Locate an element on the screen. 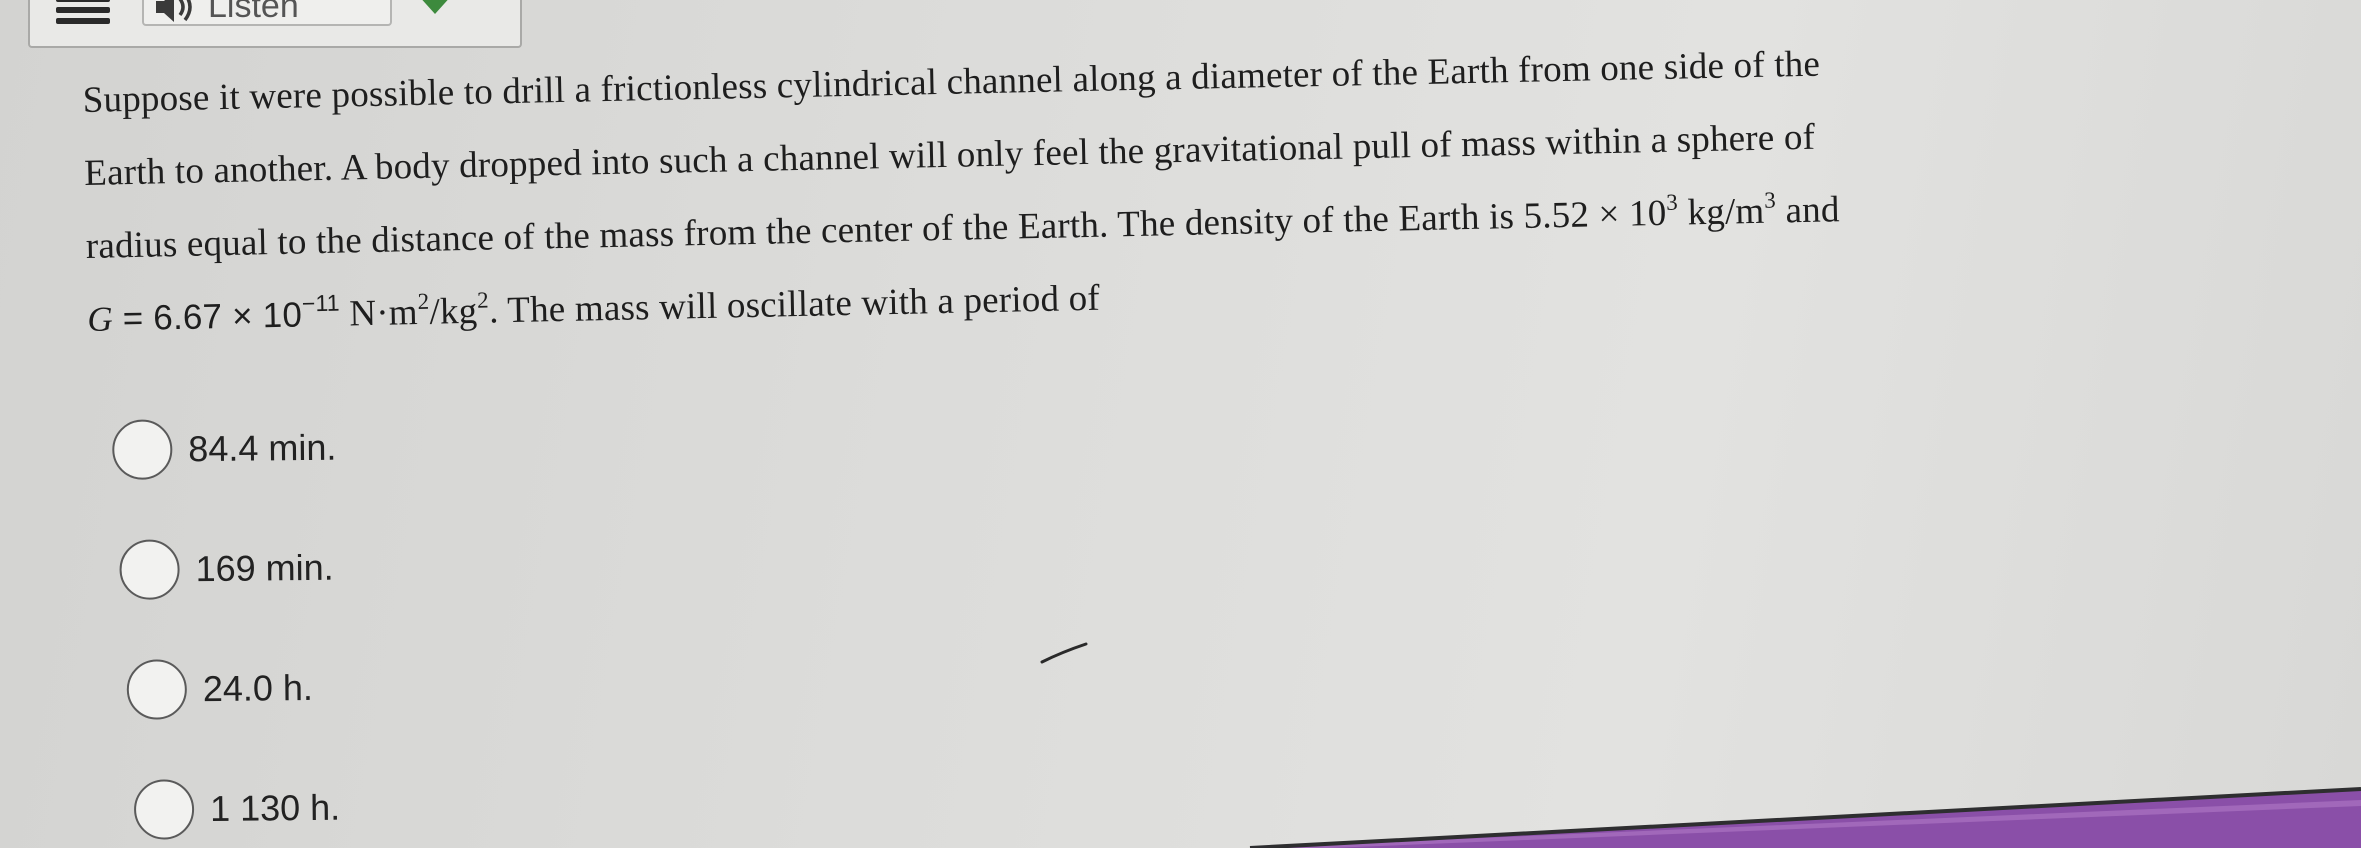  screen-bezel is located at coordinates (1805, 817).